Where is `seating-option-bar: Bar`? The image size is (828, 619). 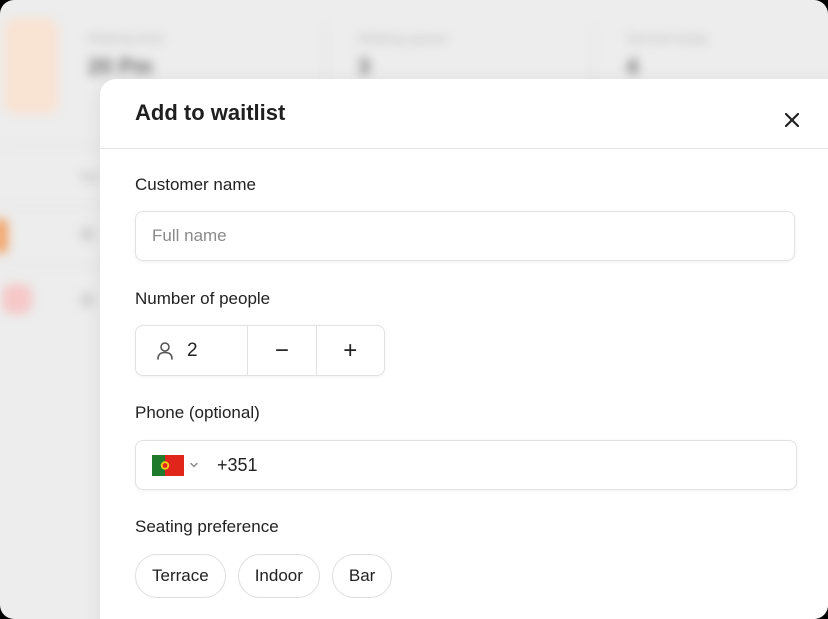
seating-option-bar: Bar is located at coordinates (362, 576).